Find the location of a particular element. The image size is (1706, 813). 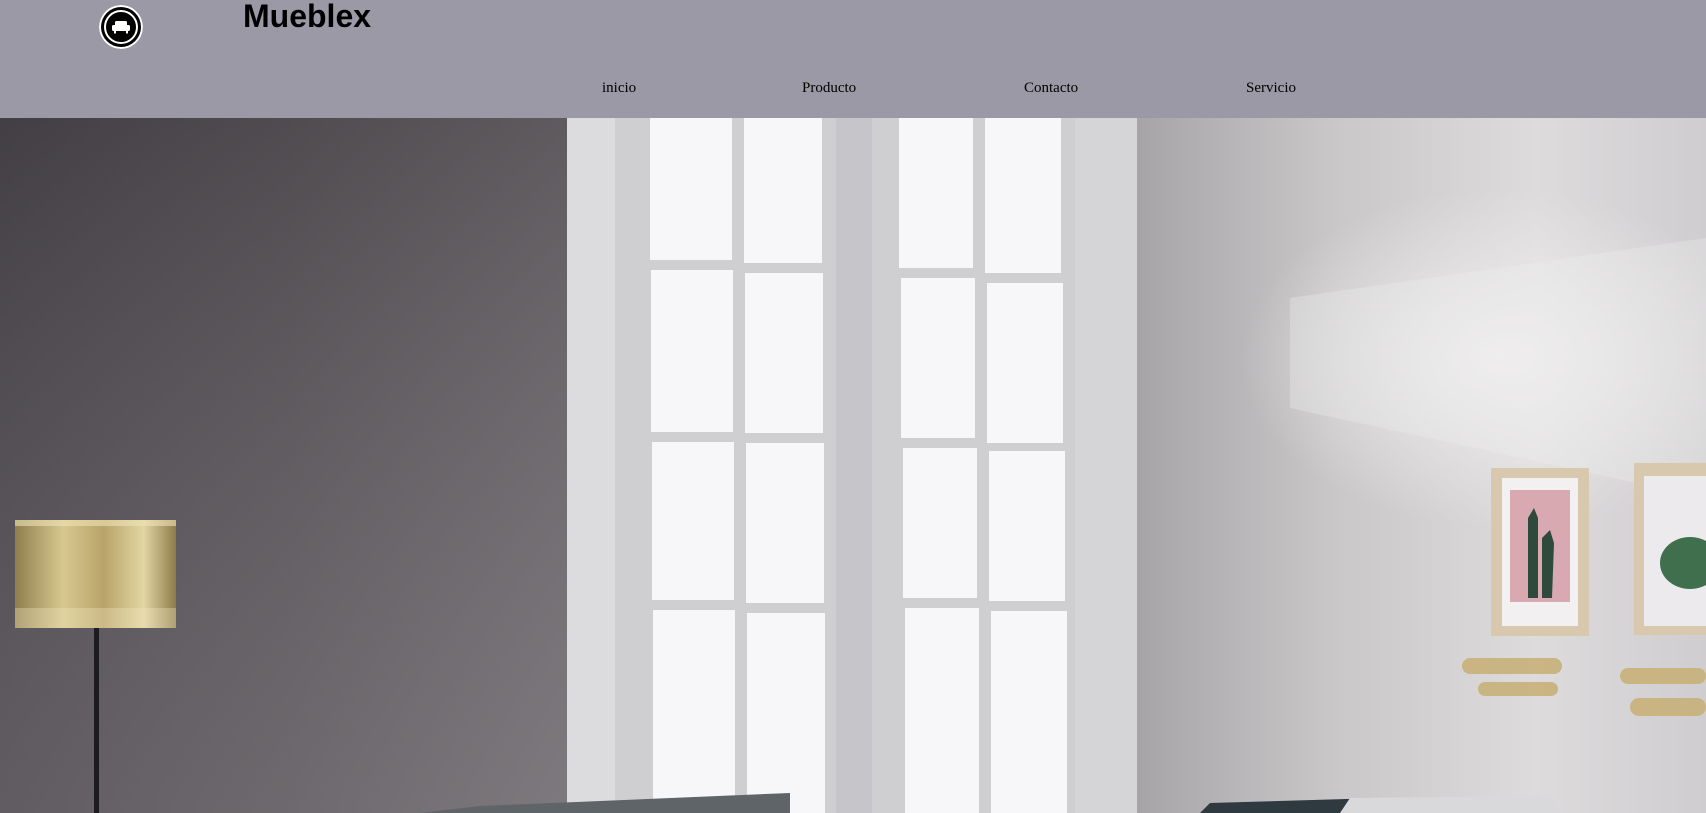

nav-link-servicio: Servicio is located at coordinates (1271, 88).